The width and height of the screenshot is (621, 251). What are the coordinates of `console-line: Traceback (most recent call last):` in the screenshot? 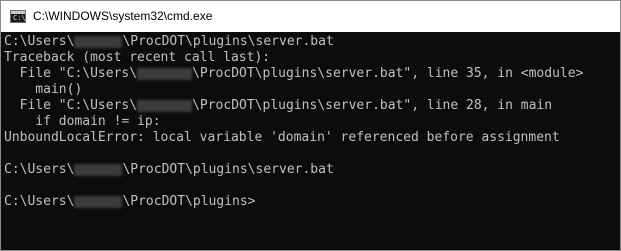 It's located at (137, 57).